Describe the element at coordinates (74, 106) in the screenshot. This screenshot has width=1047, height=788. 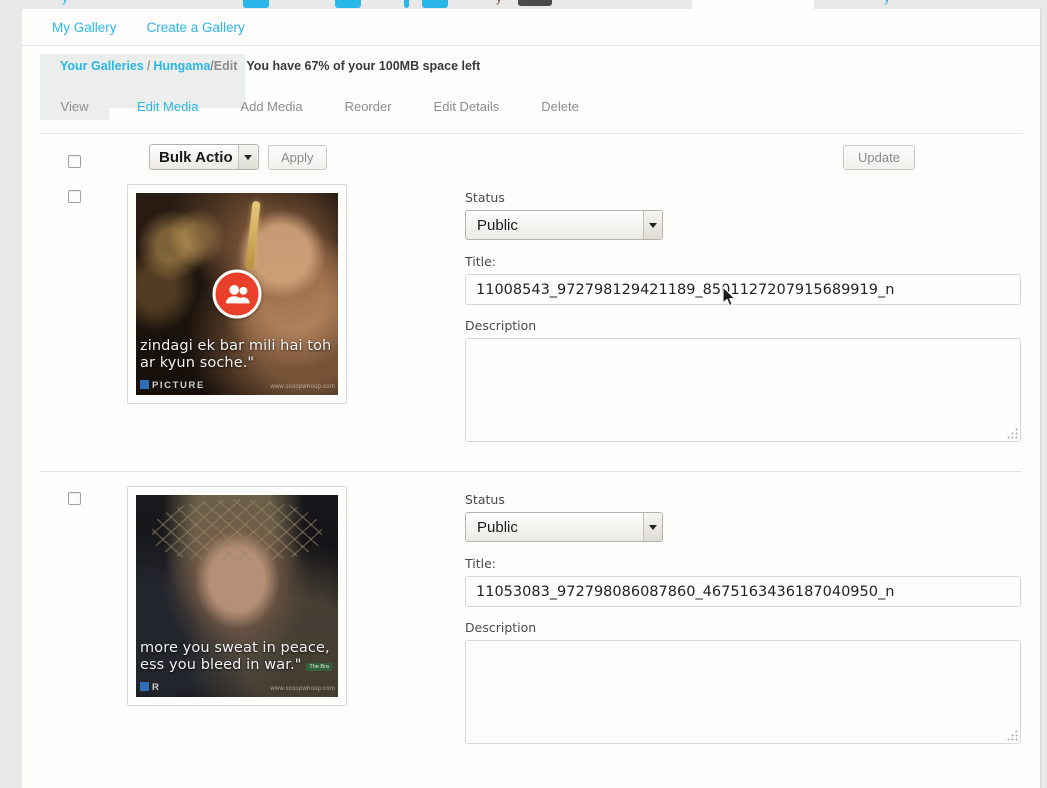
I see `tab-view: View` at that location.